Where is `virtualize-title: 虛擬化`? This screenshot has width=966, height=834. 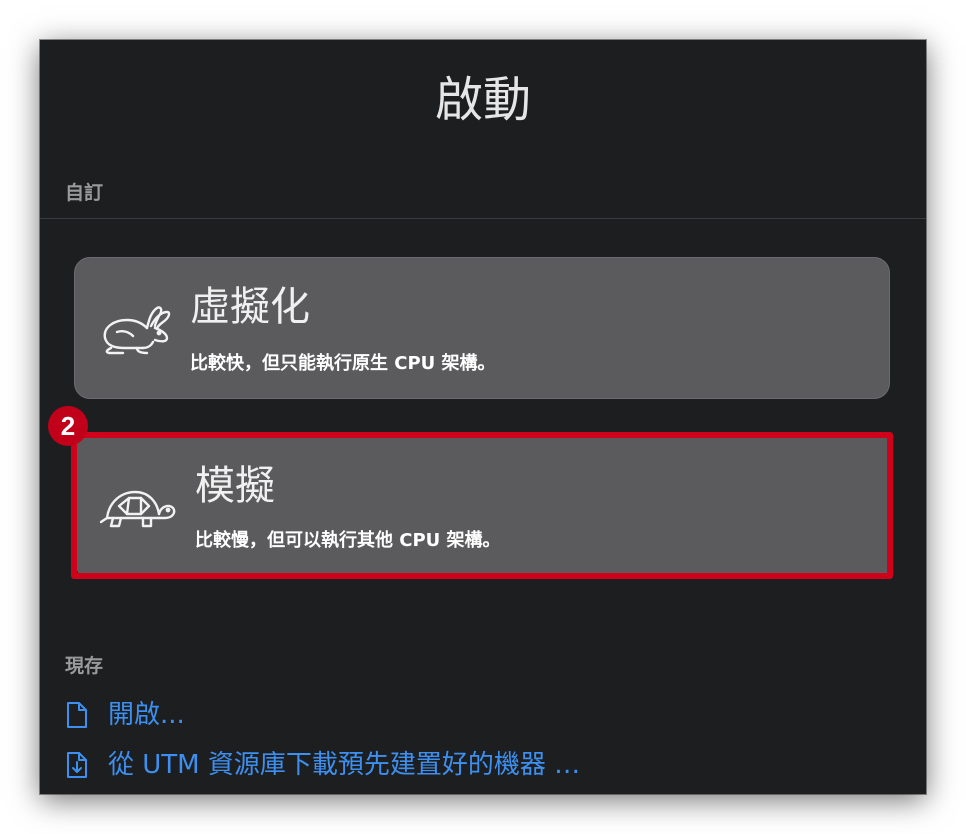
virtualize-title: 虛擬化 is located at coordinates (250, 307).